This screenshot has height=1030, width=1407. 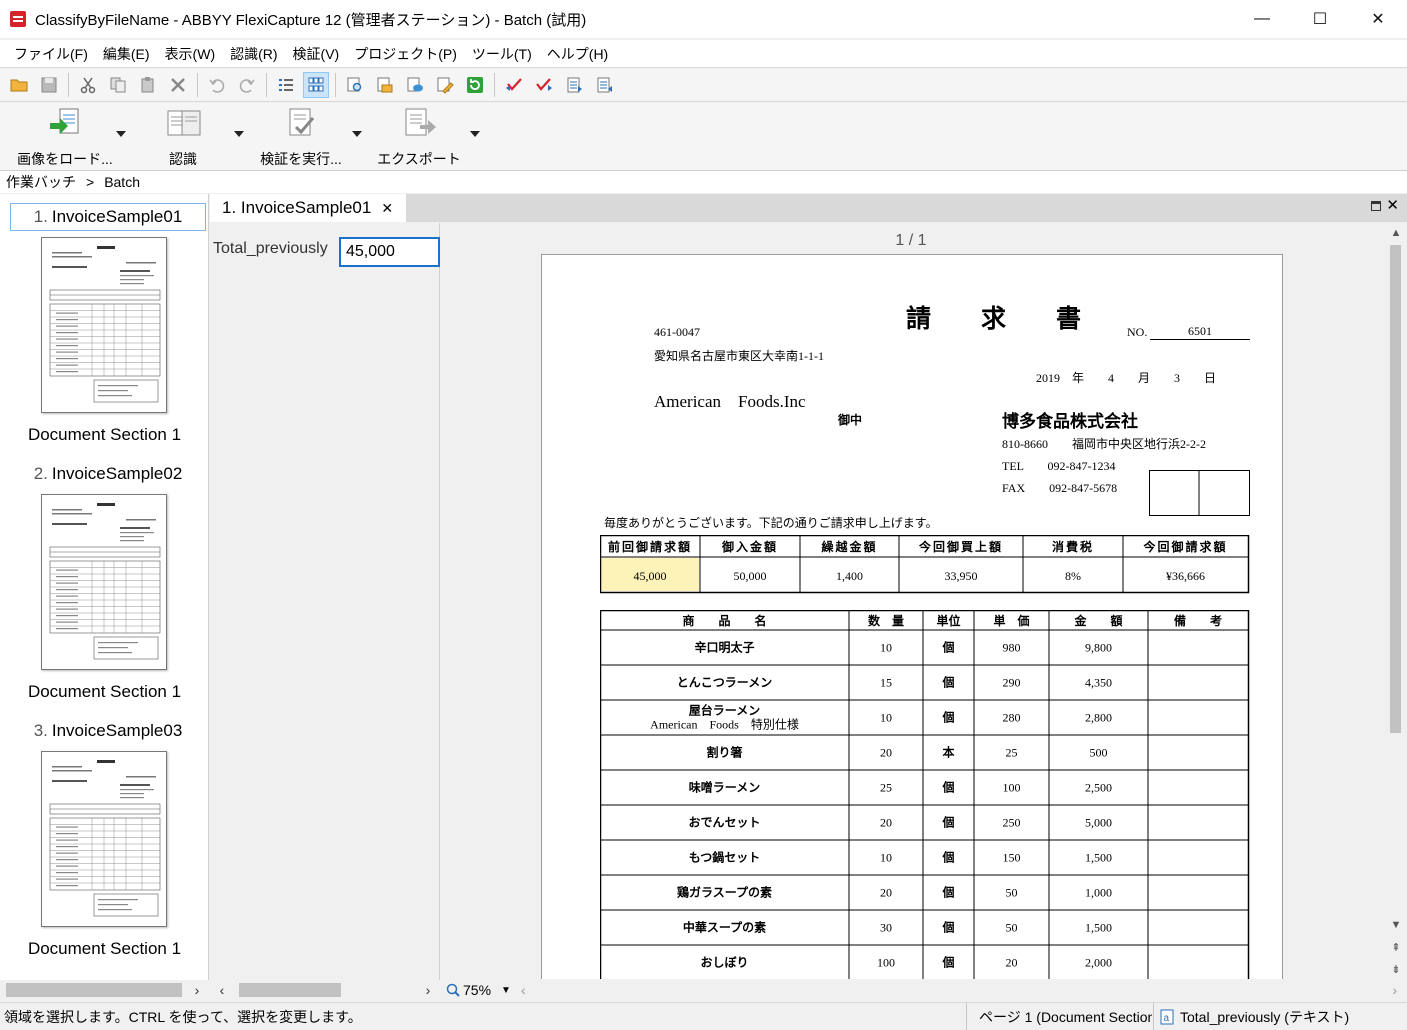 What do you see at coordinates (387, 208) in the screenshot?
I see `tab-close-icon: ✕` at bounding box center [387, 208].